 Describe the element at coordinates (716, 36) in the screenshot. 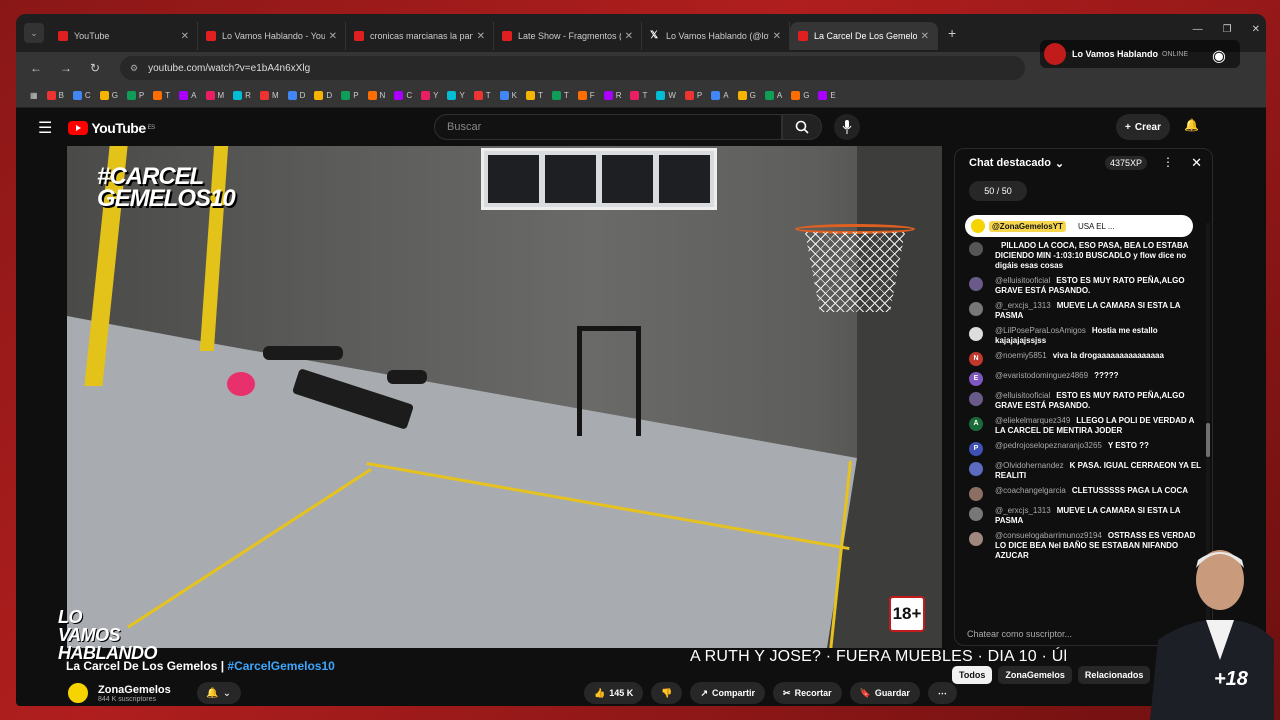

I see `browser-tab: 𝕏 Lo Vamos Hablando (@lovamo ✕` at that location.